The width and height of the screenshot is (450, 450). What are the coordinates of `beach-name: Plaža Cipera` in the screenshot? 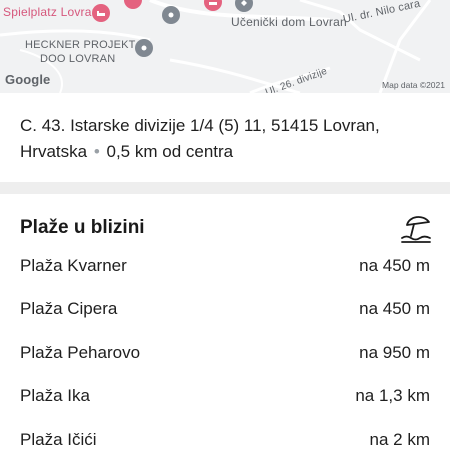 It's located at (69, 308).